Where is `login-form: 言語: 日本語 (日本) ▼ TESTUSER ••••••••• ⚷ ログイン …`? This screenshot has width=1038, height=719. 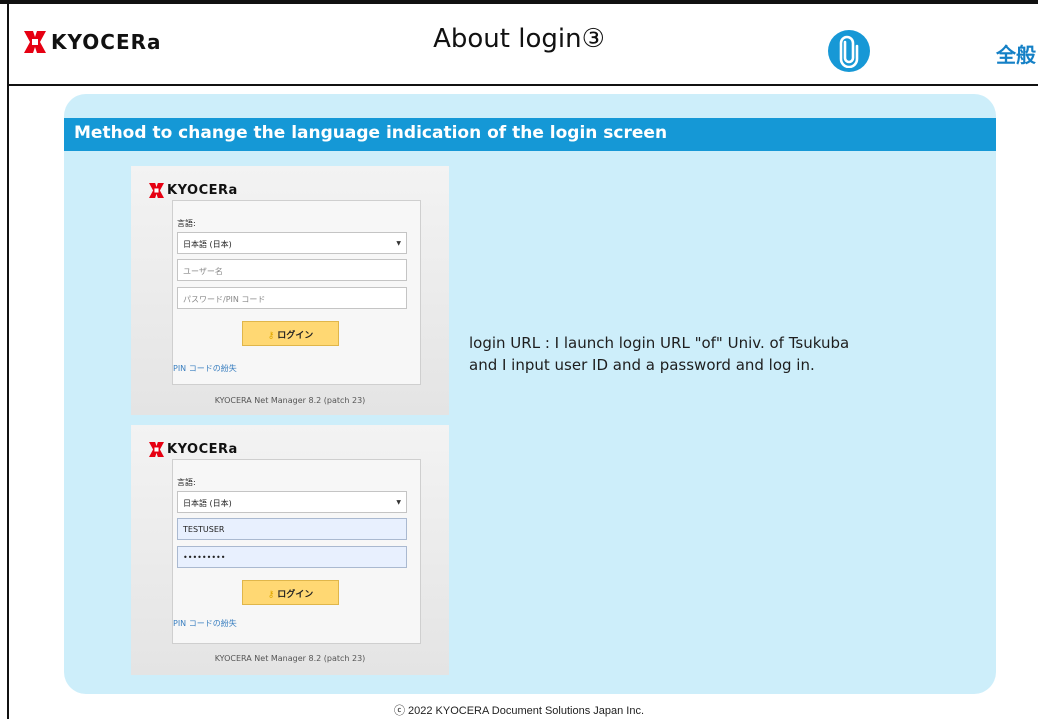
login-form: 言語: 日本語 (日本) ▼ TESTUSER ••••••••• ⚷ ログイン … is located at coordinates (296, 551).